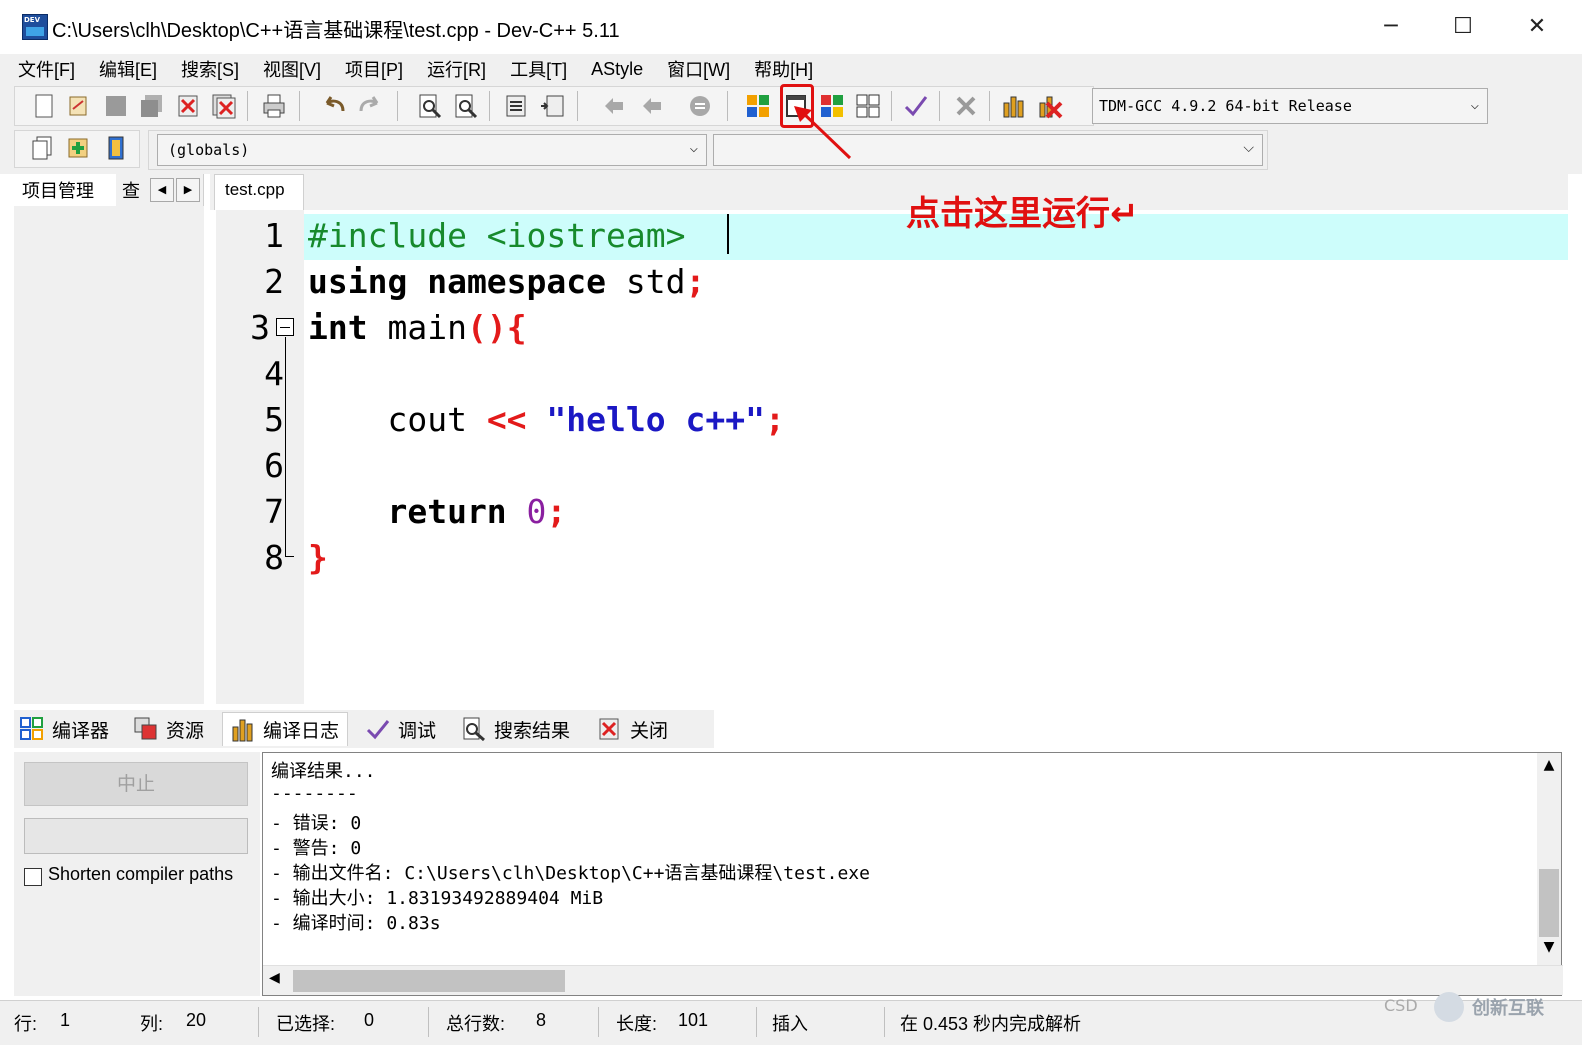 This screenshot has height=1045, width=1582. Describe the element at coordinates (188, 106) in the screenshot. I see `close-file-icon` at that location.